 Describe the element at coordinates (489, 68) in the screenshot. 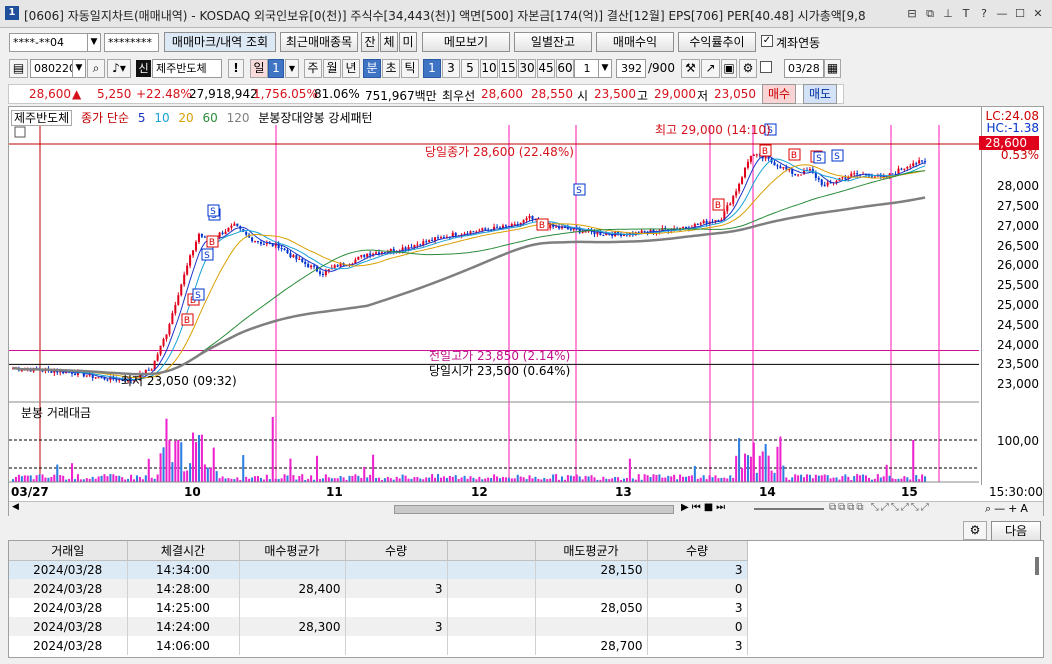

I see `interval-10-button: 10` at that location.